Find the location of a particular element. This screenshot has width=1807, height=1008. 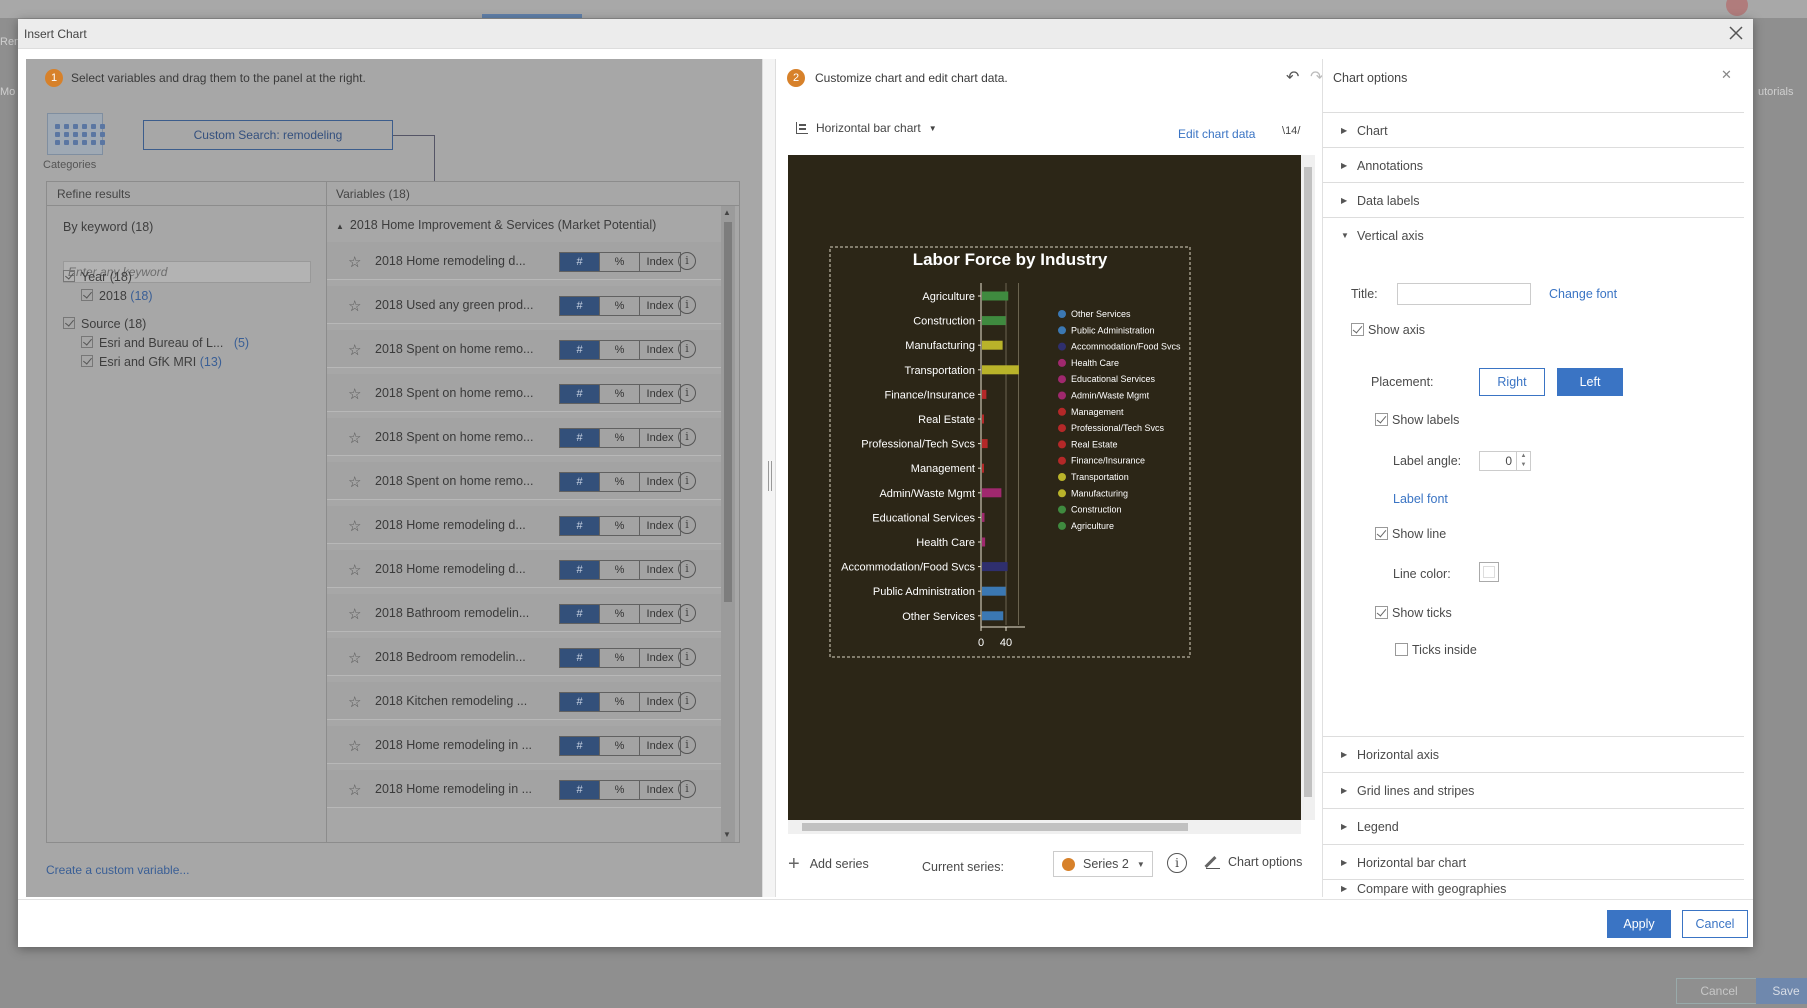

panel-splitter is located at coordinates (769, 478).